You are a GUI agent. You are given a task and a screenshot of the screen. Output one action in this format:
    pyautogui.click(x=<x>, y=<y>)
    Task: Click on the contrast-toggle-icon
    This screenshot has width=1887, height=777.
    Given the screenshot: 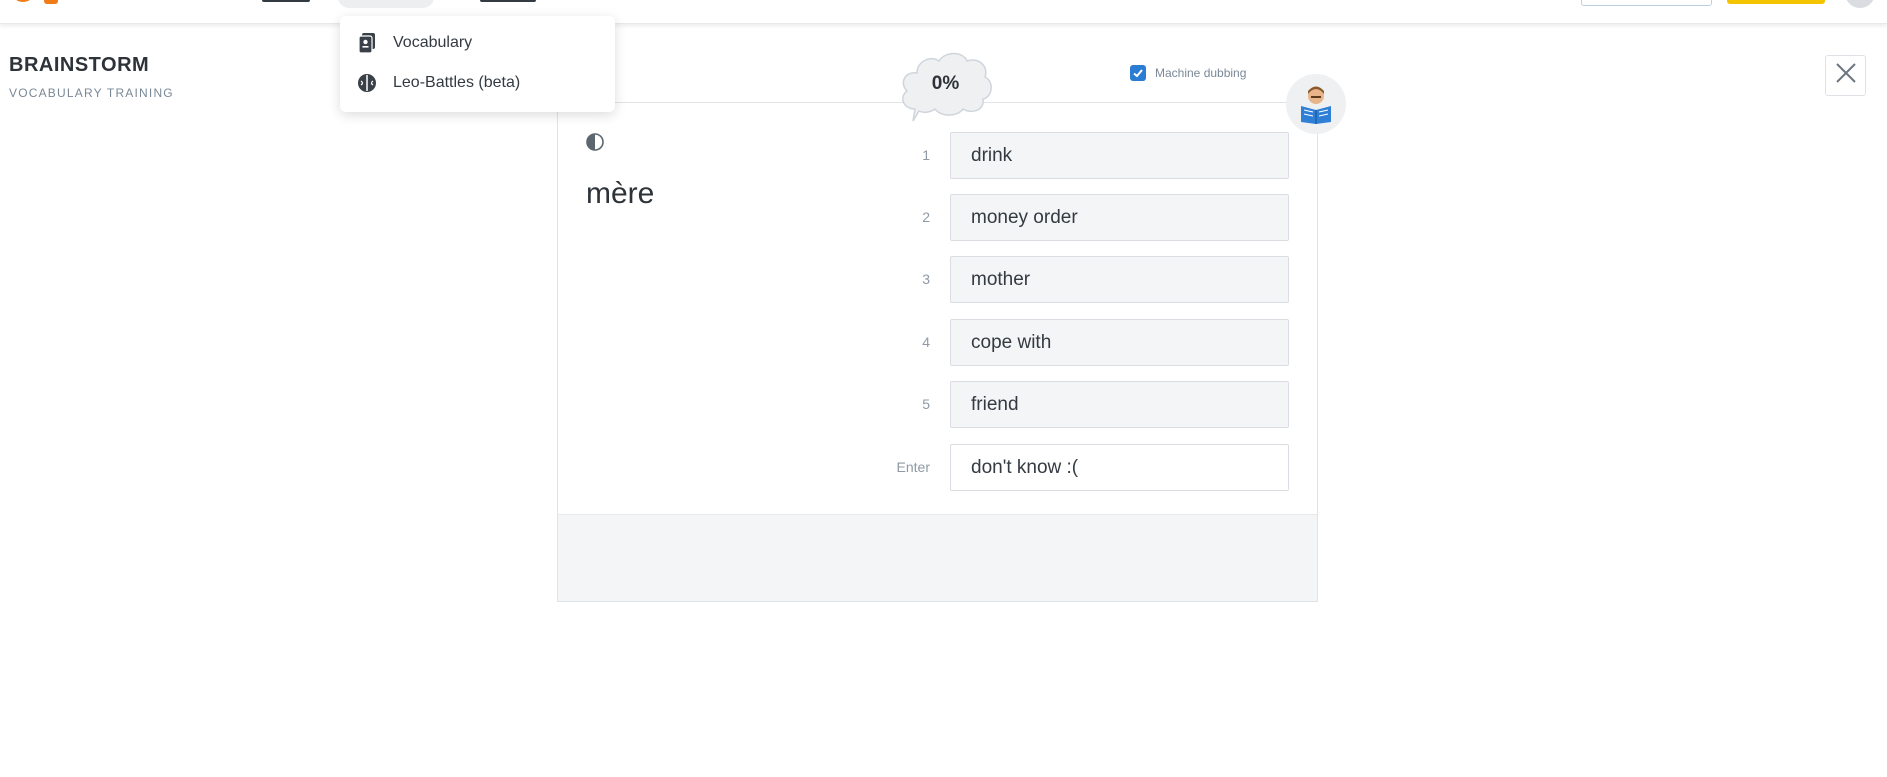 What is the action you would take?
    pyautogui.click(x=595, y=142)
    